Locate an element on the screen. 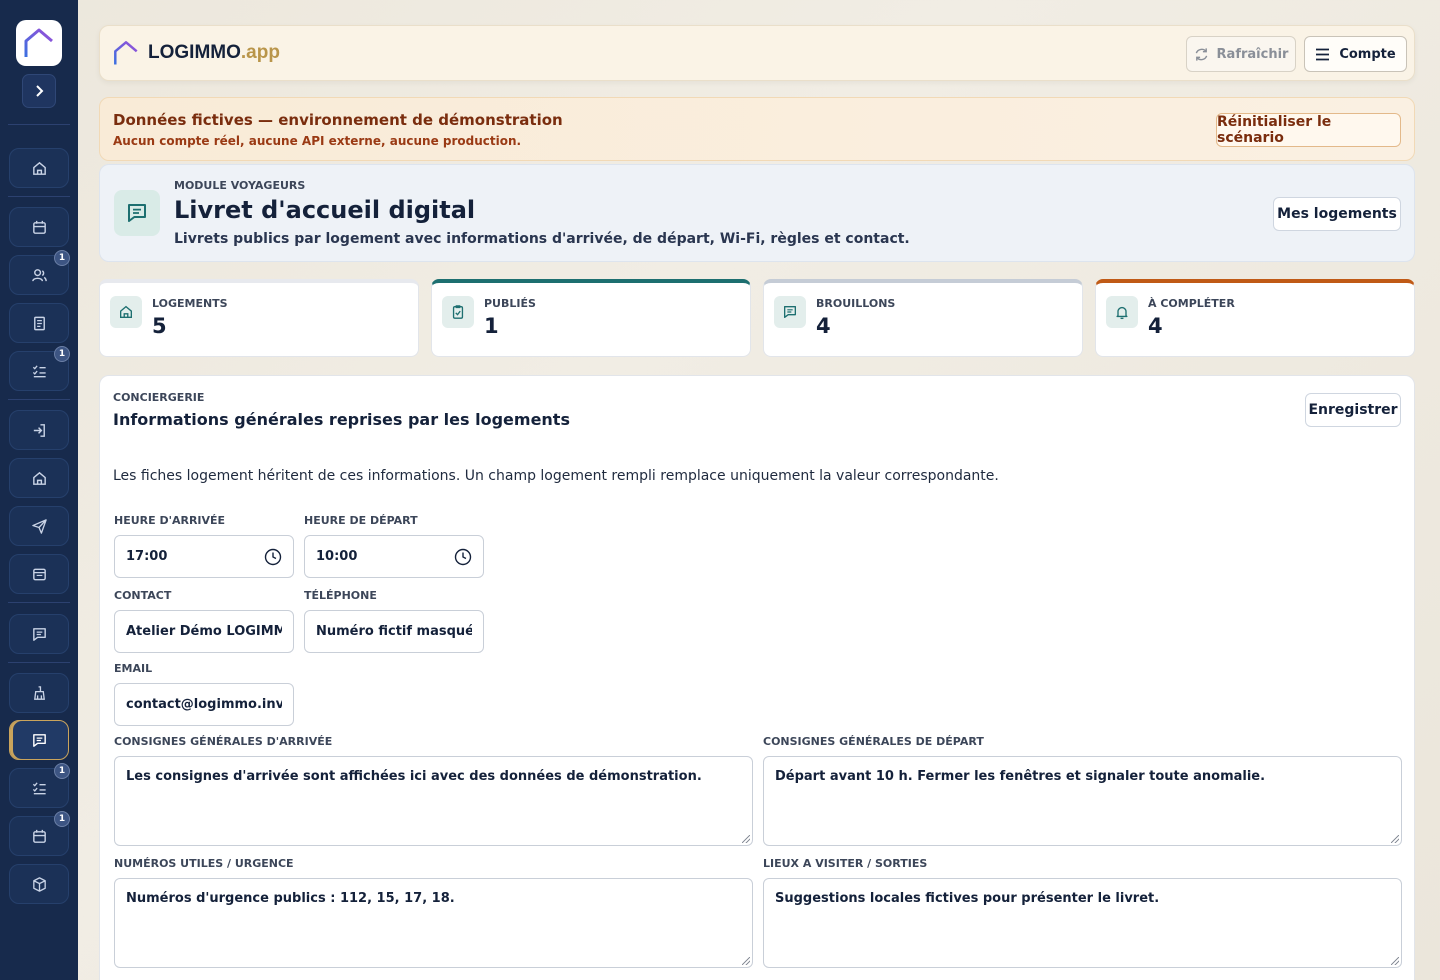 This screenshot has width=1440, height=980. nav-send is located at coordinates (39, 526).